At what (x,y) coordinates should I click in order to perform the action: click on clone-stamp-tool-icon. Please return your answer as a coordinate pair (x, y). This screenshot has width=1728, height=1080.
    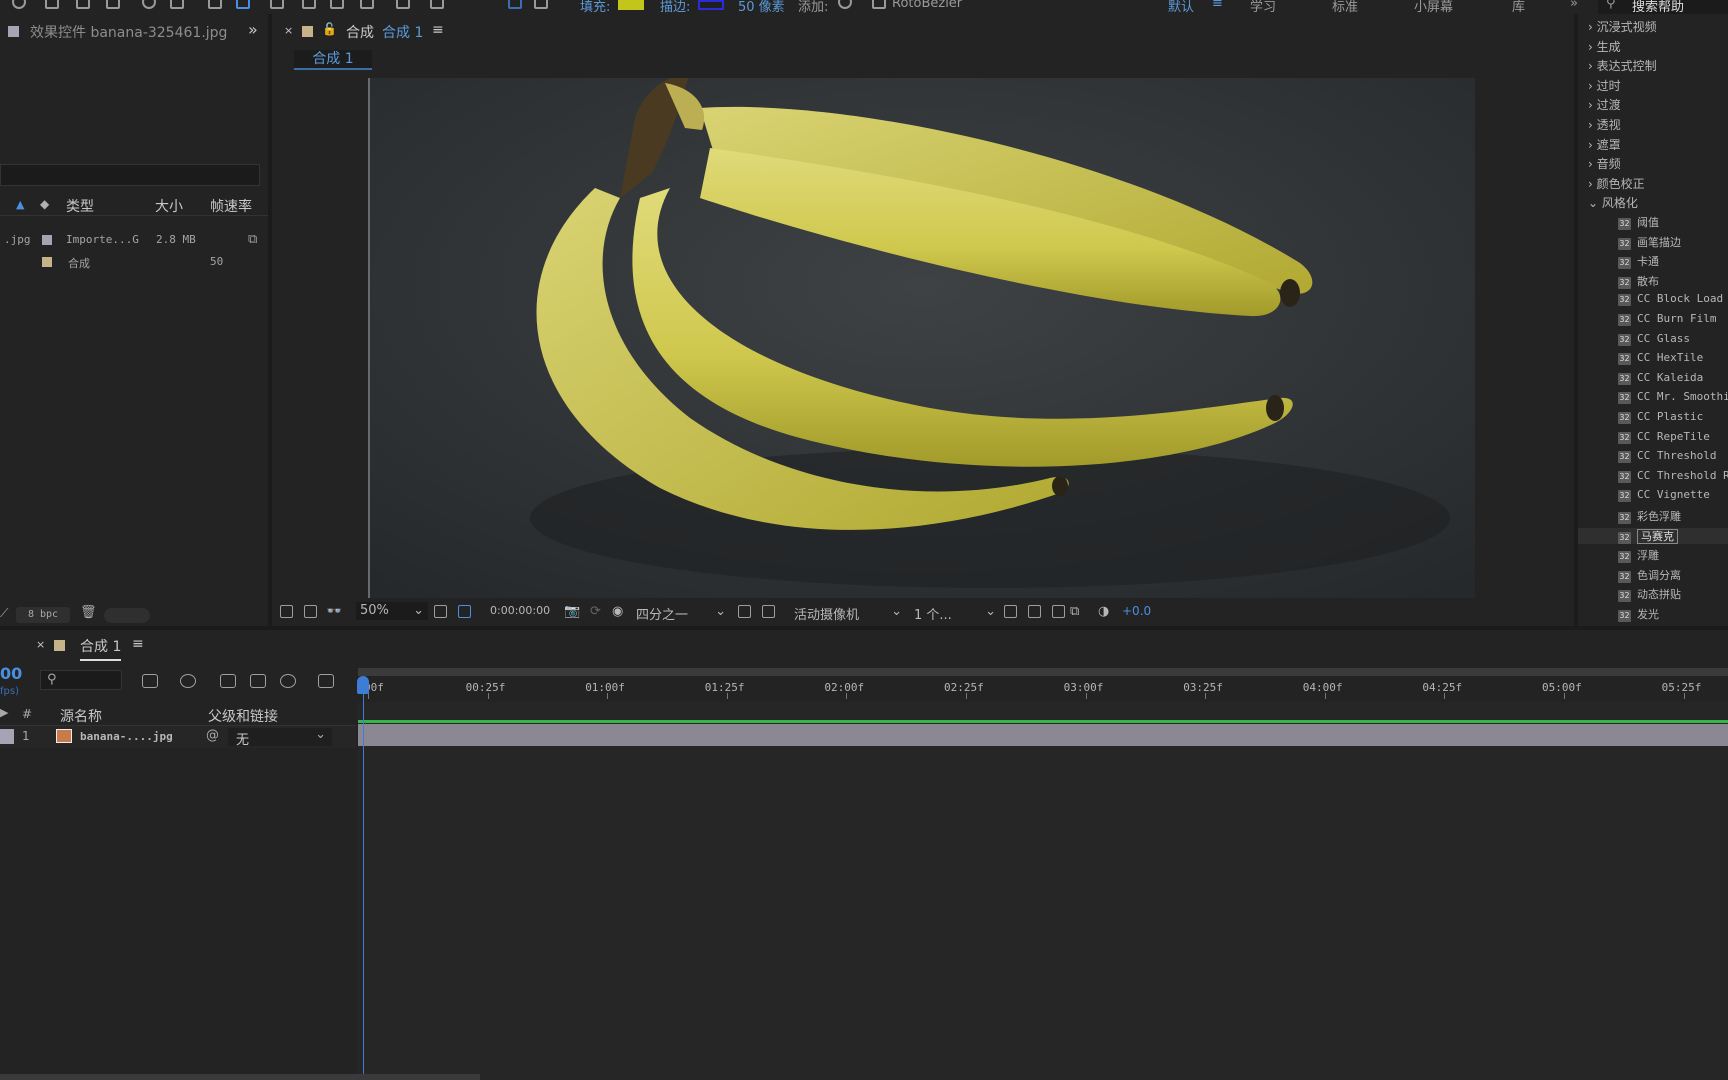
    Looking at the image, I should click on (337, 4).